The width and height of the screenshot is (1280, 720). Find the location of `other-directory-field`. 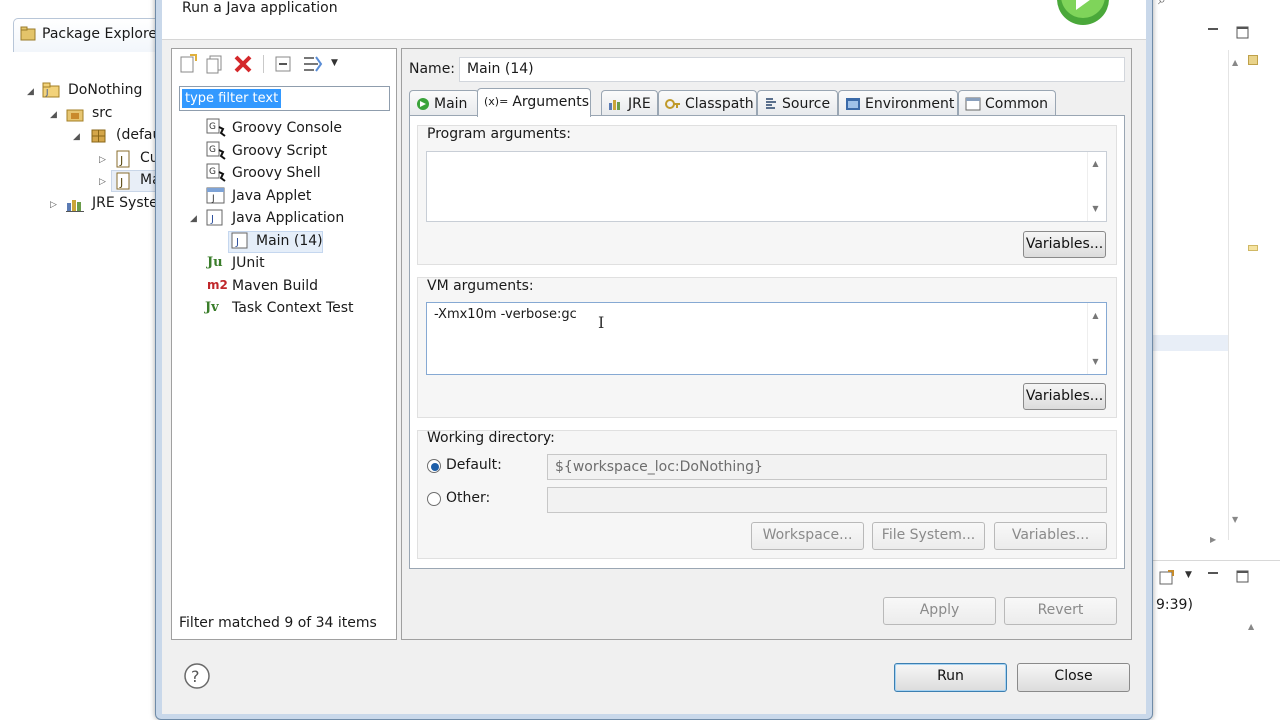

other-directory-field is located at coordinates (827, 500).